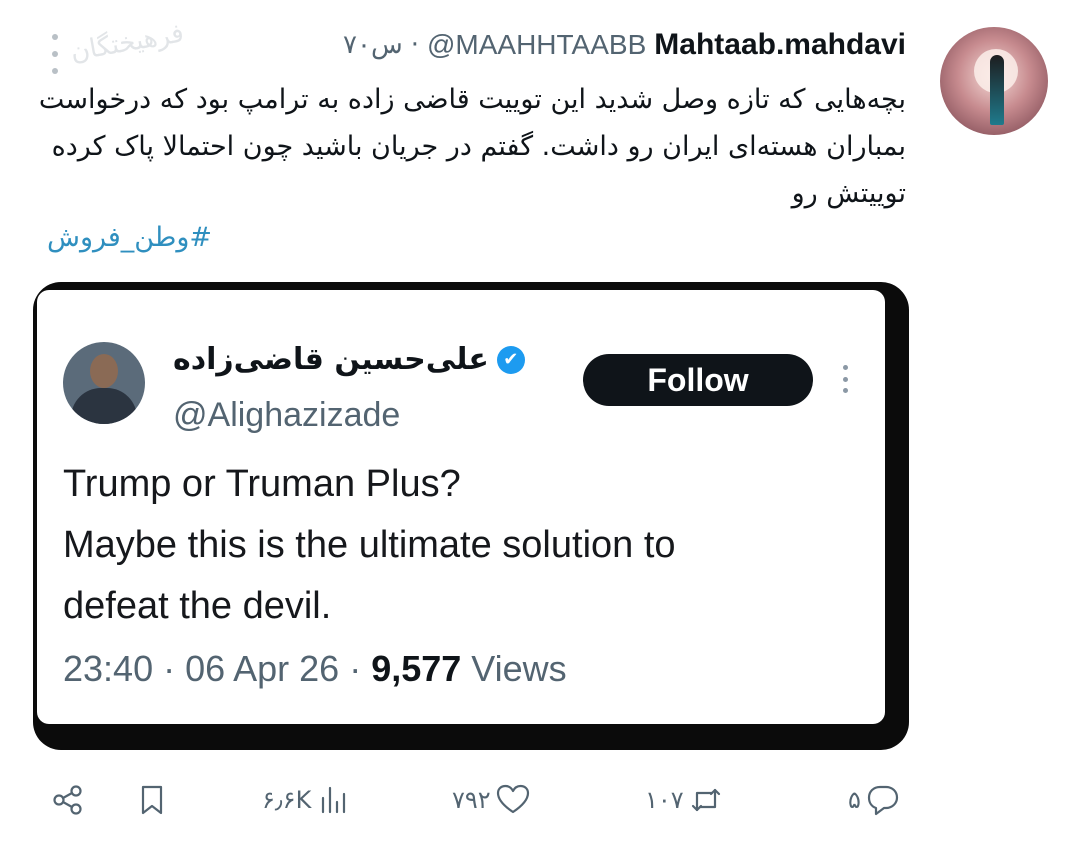  I want to click on analytics-icon, so click(334, 800).